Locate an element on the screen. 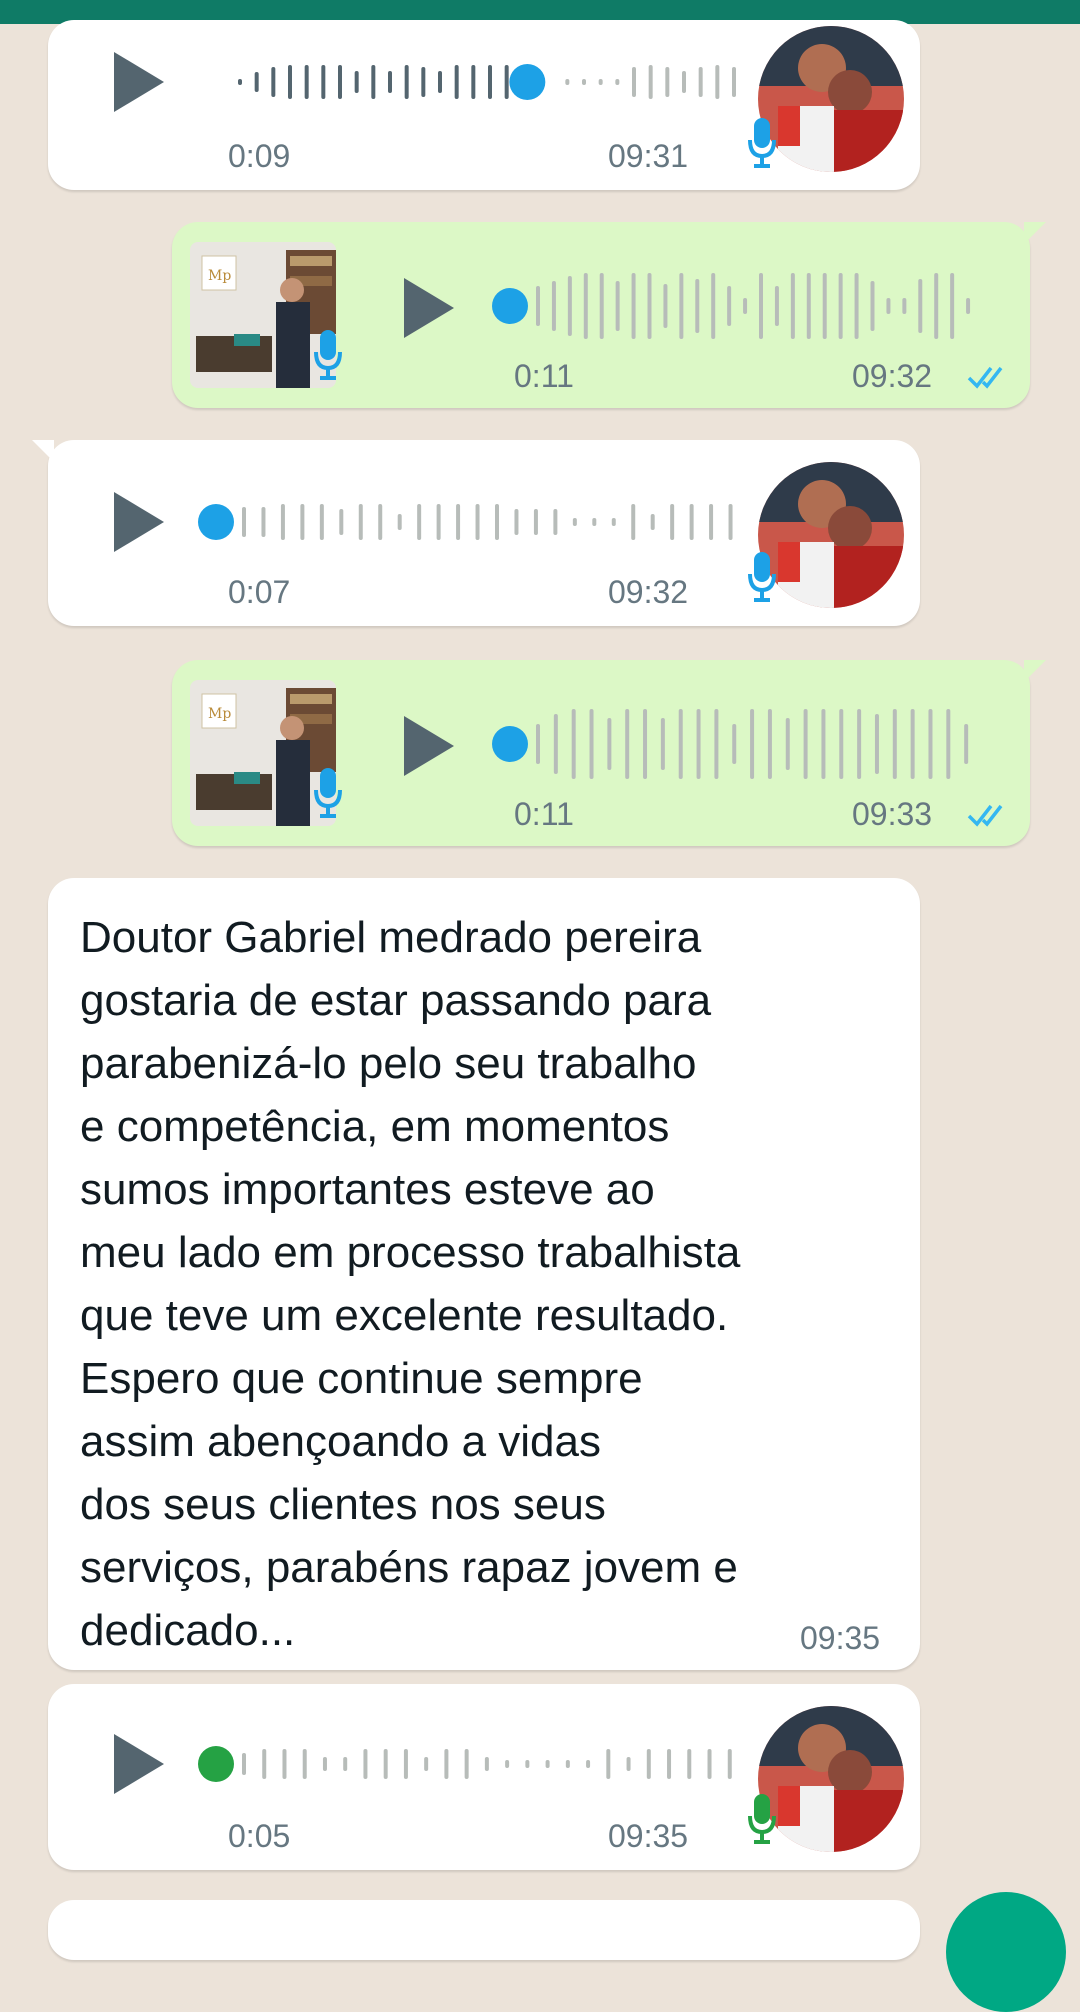  scroll-down-button is located at coordinates (1006, 1952).